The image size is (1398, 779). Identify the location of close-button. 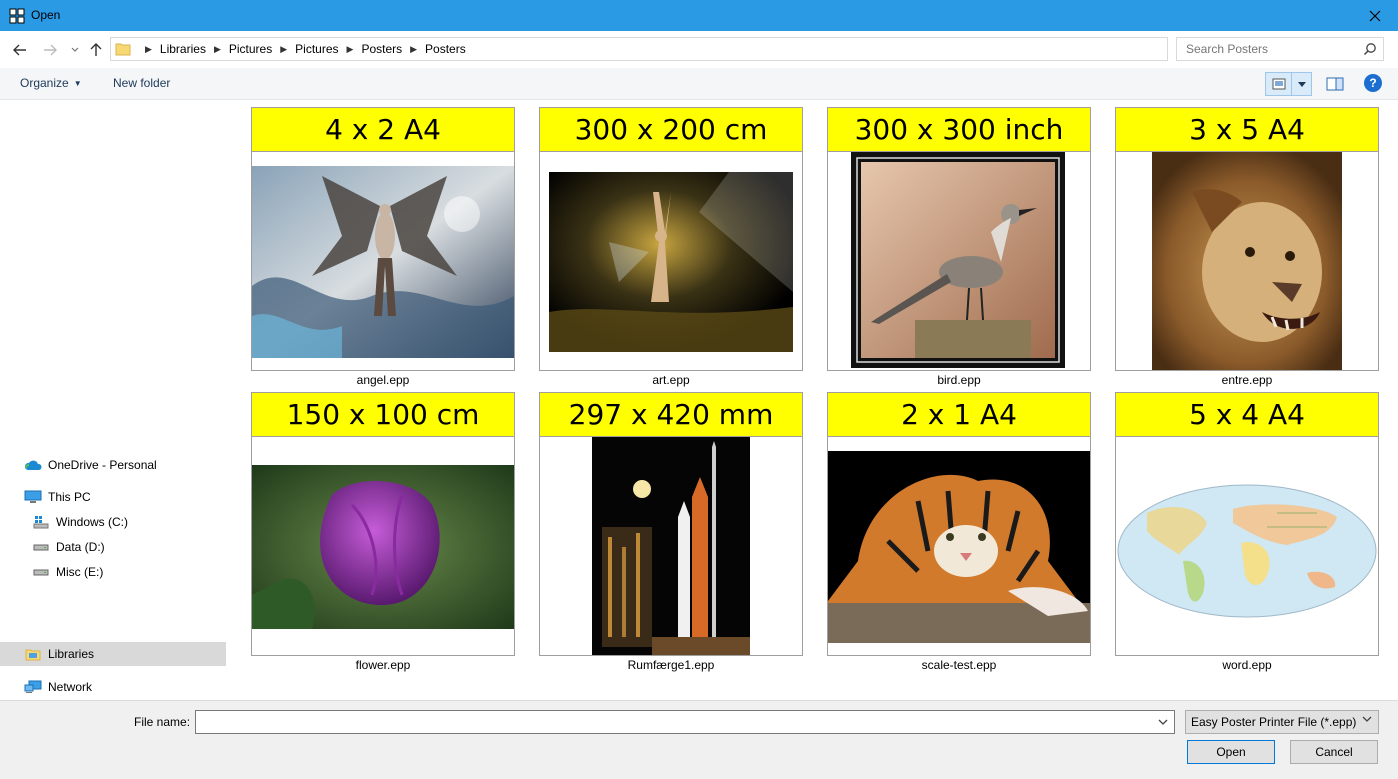
(1375, 15).